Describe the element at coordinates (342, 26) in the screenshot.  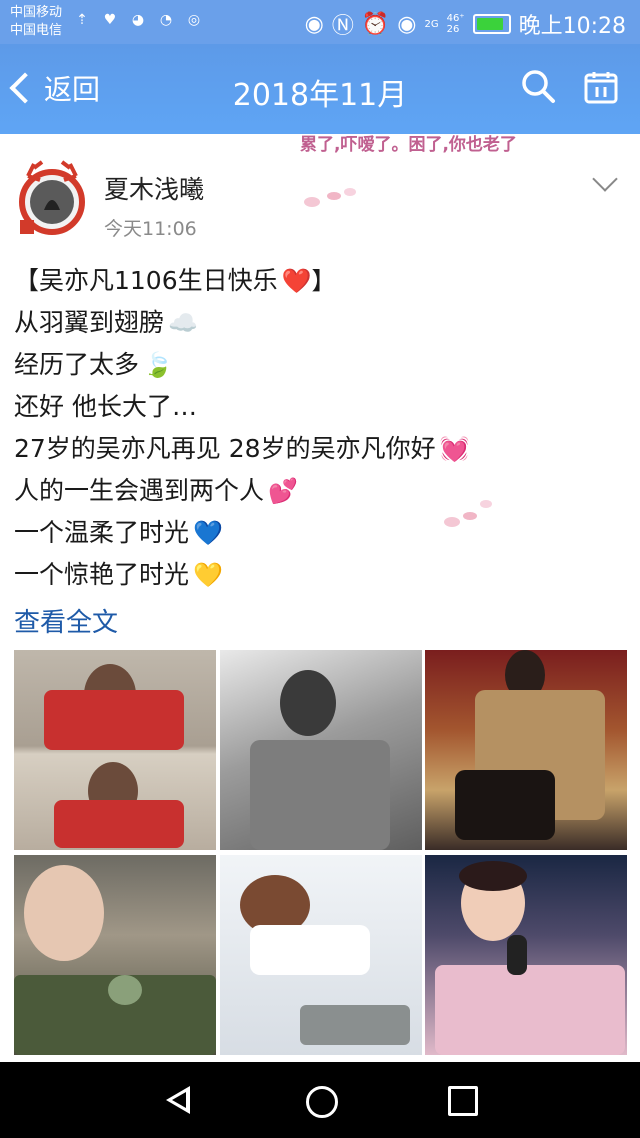
I see `nfc-icon: Ⓝ` at that location.